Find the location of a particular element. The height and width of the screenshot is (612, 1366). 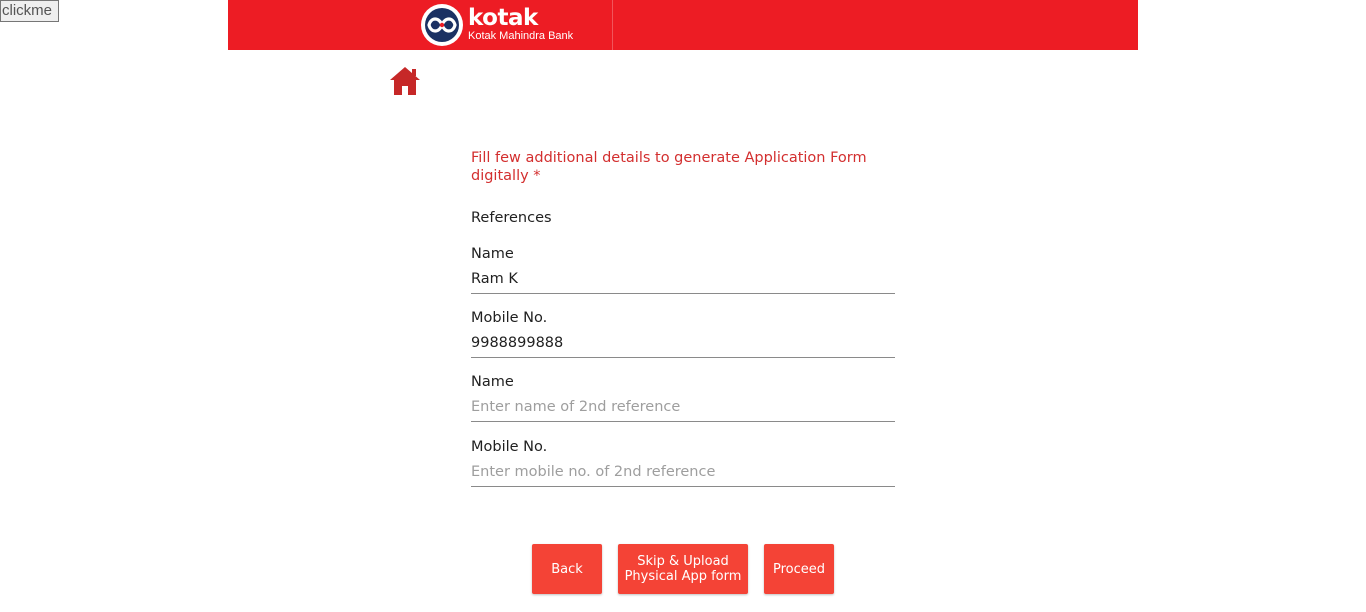

logo-subtitle: Kotak Mahindra Bank is located at coordinates (521, 36).